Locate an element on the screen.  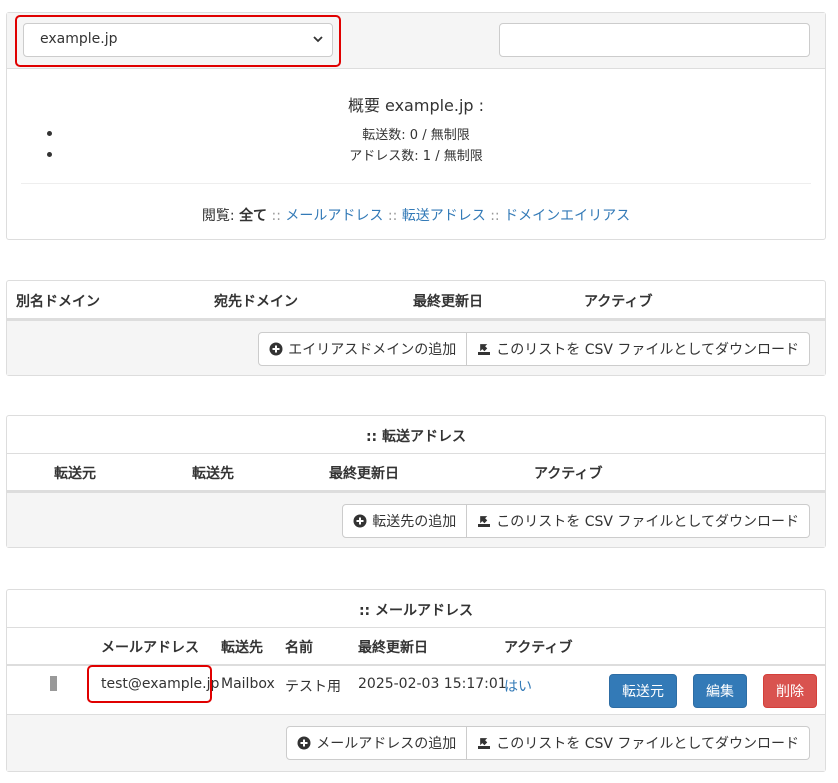
mailboxes-actions: メールアドレスの追加 このリストを CSV ファイルとしてダウンロード is located at coordinates (548, 743).